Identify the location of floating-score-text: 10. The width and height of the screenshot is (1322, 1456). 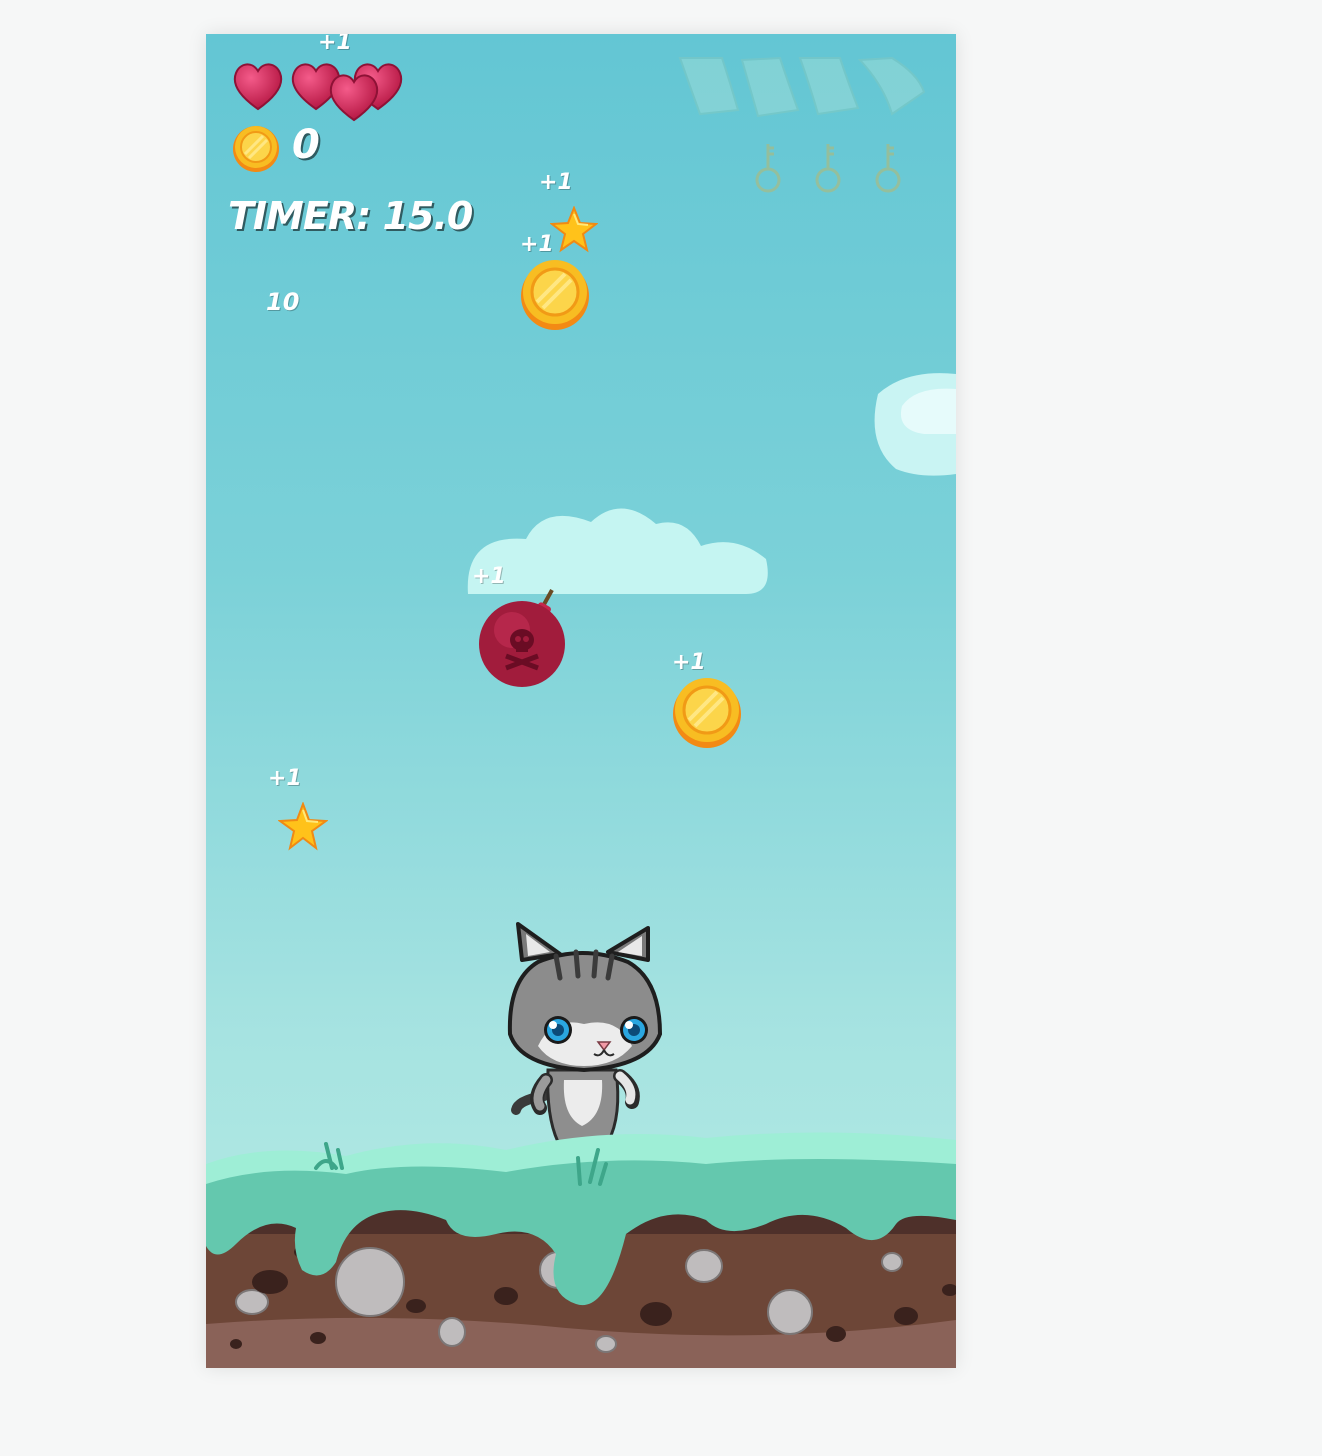
(283, 302).